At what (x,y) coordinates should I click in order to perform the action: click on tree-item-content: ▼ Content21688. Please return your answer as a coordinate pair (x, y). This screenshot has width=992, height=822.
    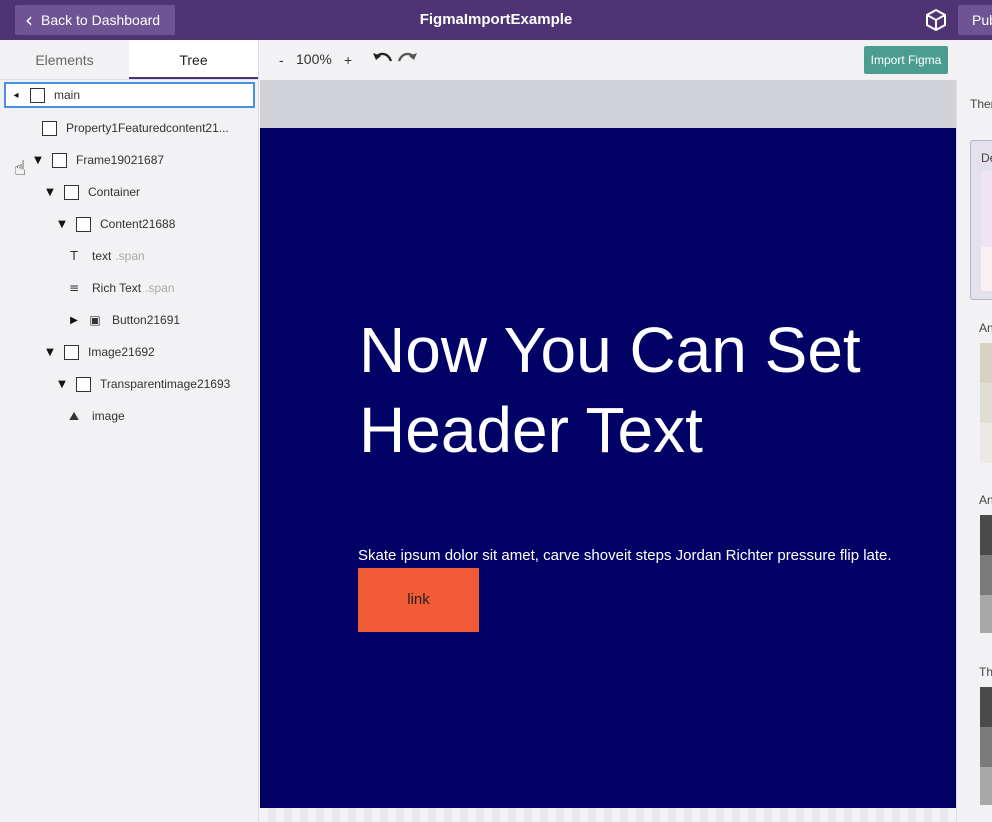
    Looking at the image, I should click on (115, 224).